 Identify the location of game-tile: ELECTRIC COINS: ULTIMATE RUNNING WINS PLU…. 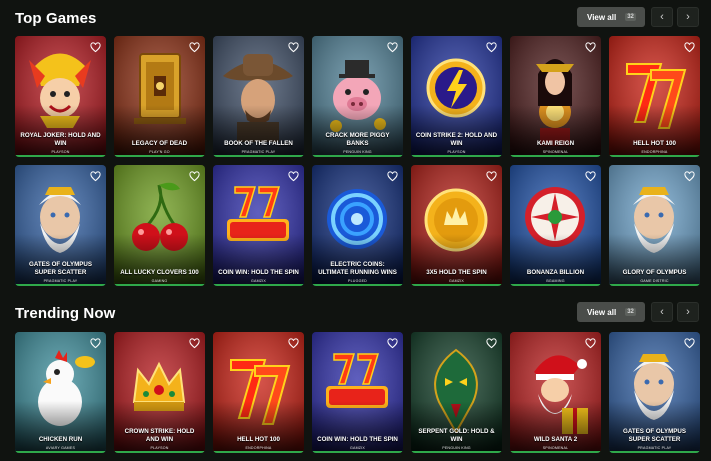
(357, 225).